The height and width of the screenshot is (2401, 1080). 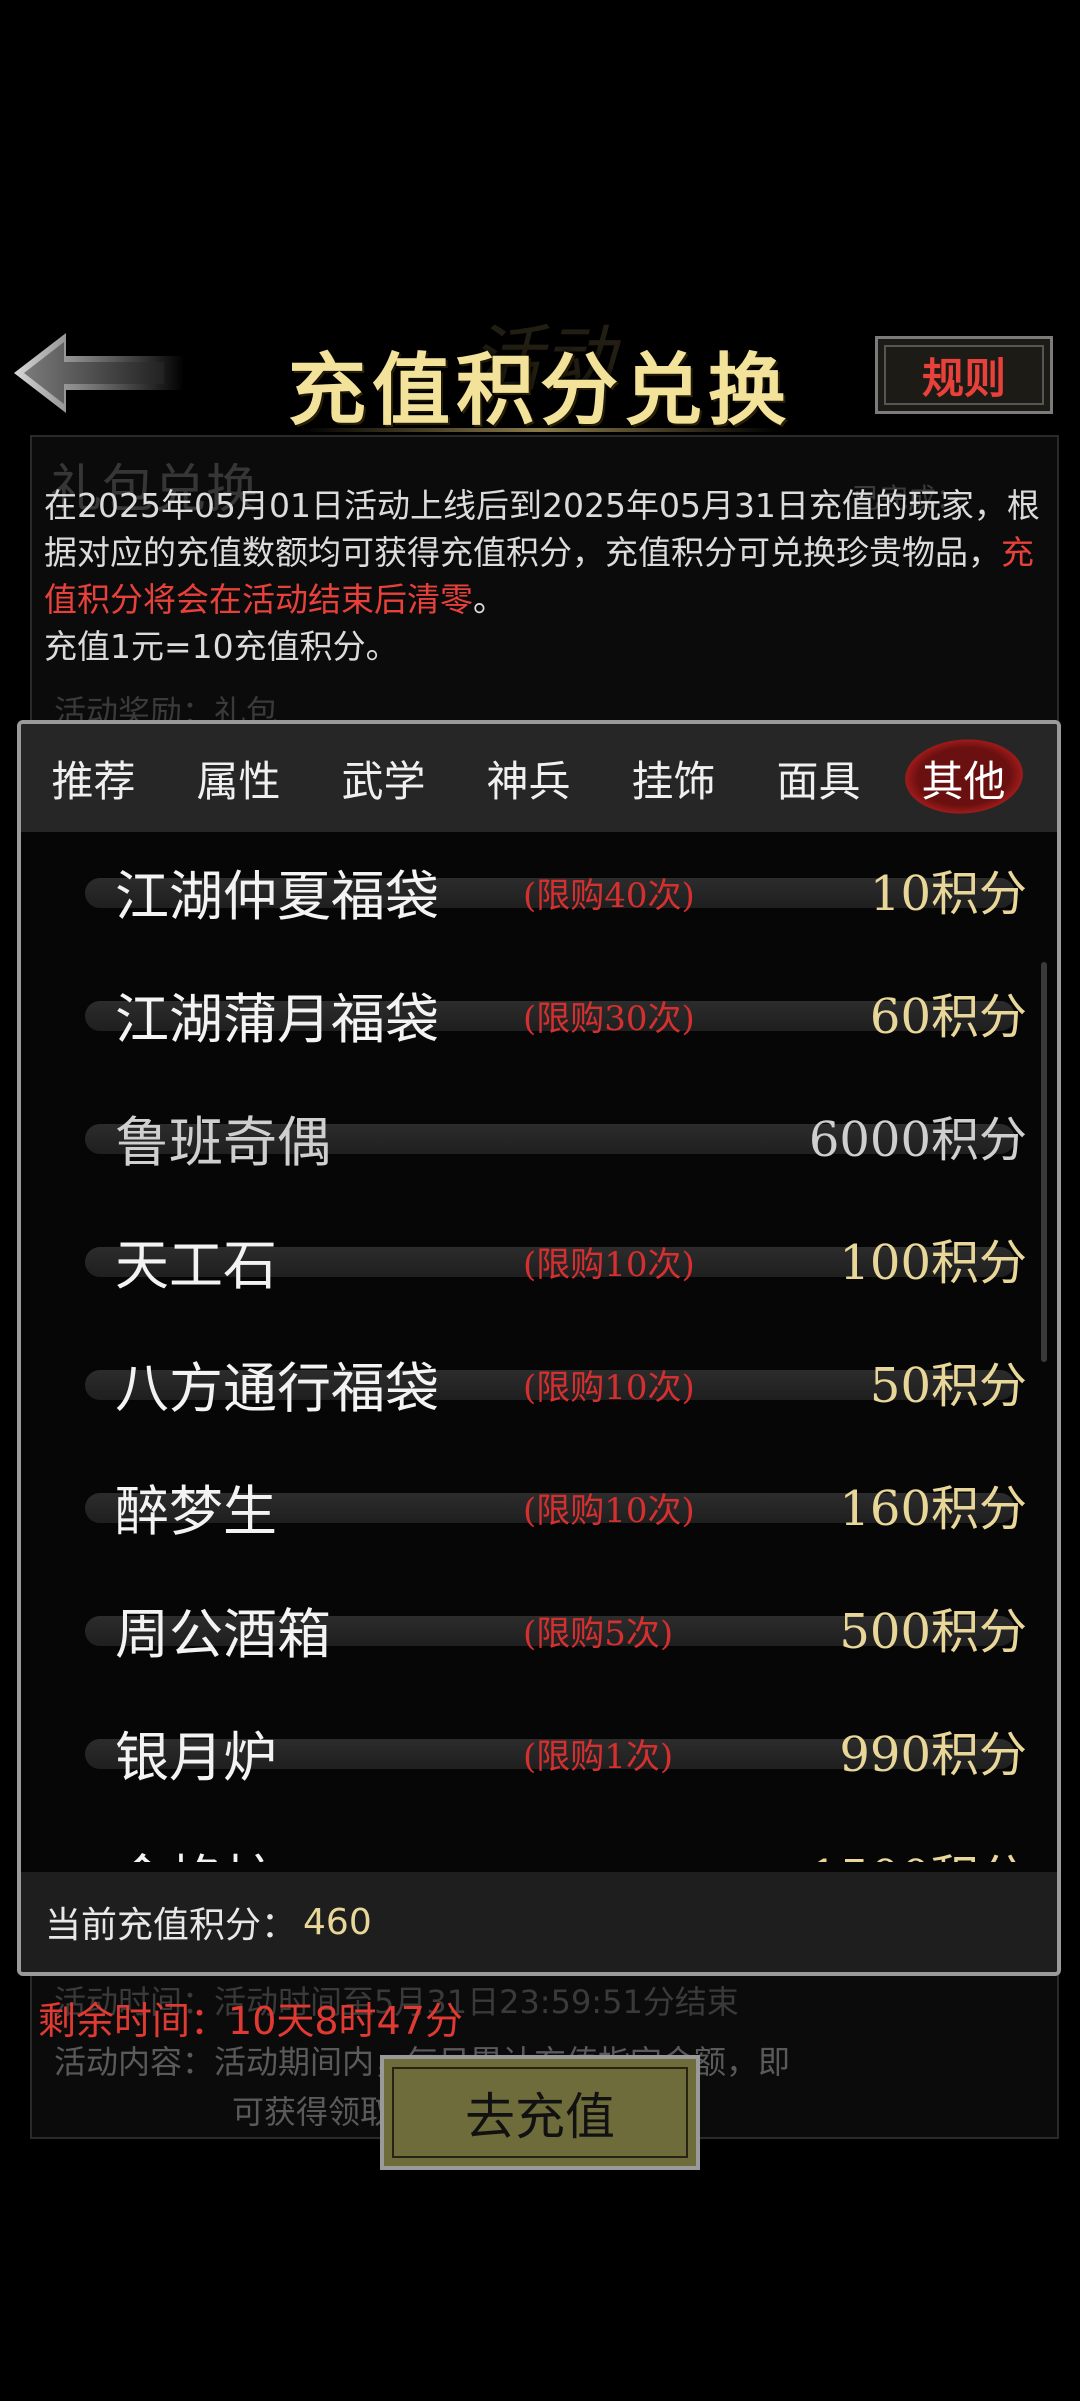 What do you see at coordinates (221, 646) in the screenshot?
I see `exchange-rate: 充值1元=10充值积分。` at bounding box center [221, 646].